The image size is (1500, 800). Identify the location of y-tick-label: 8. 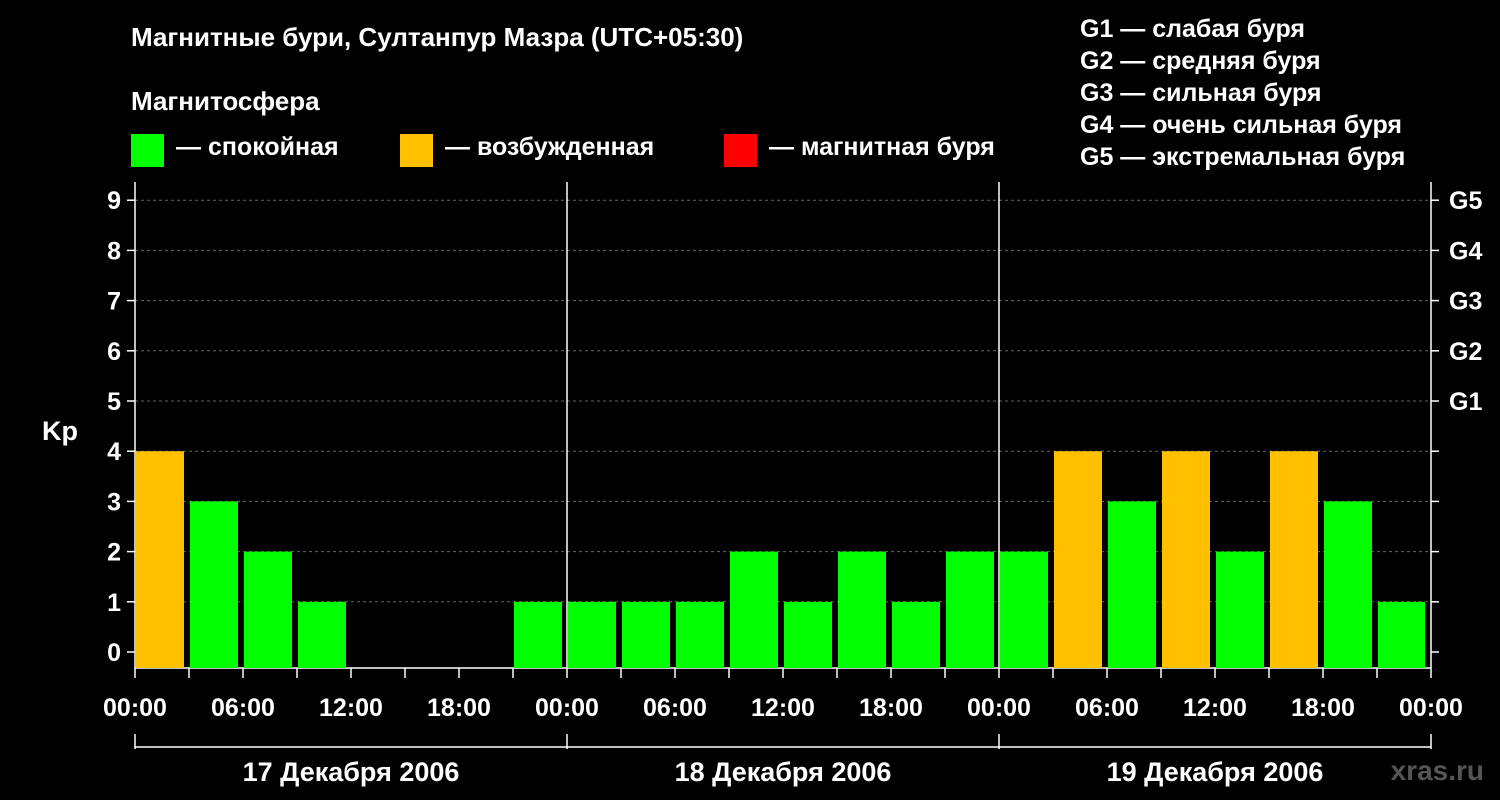
(114, 251).